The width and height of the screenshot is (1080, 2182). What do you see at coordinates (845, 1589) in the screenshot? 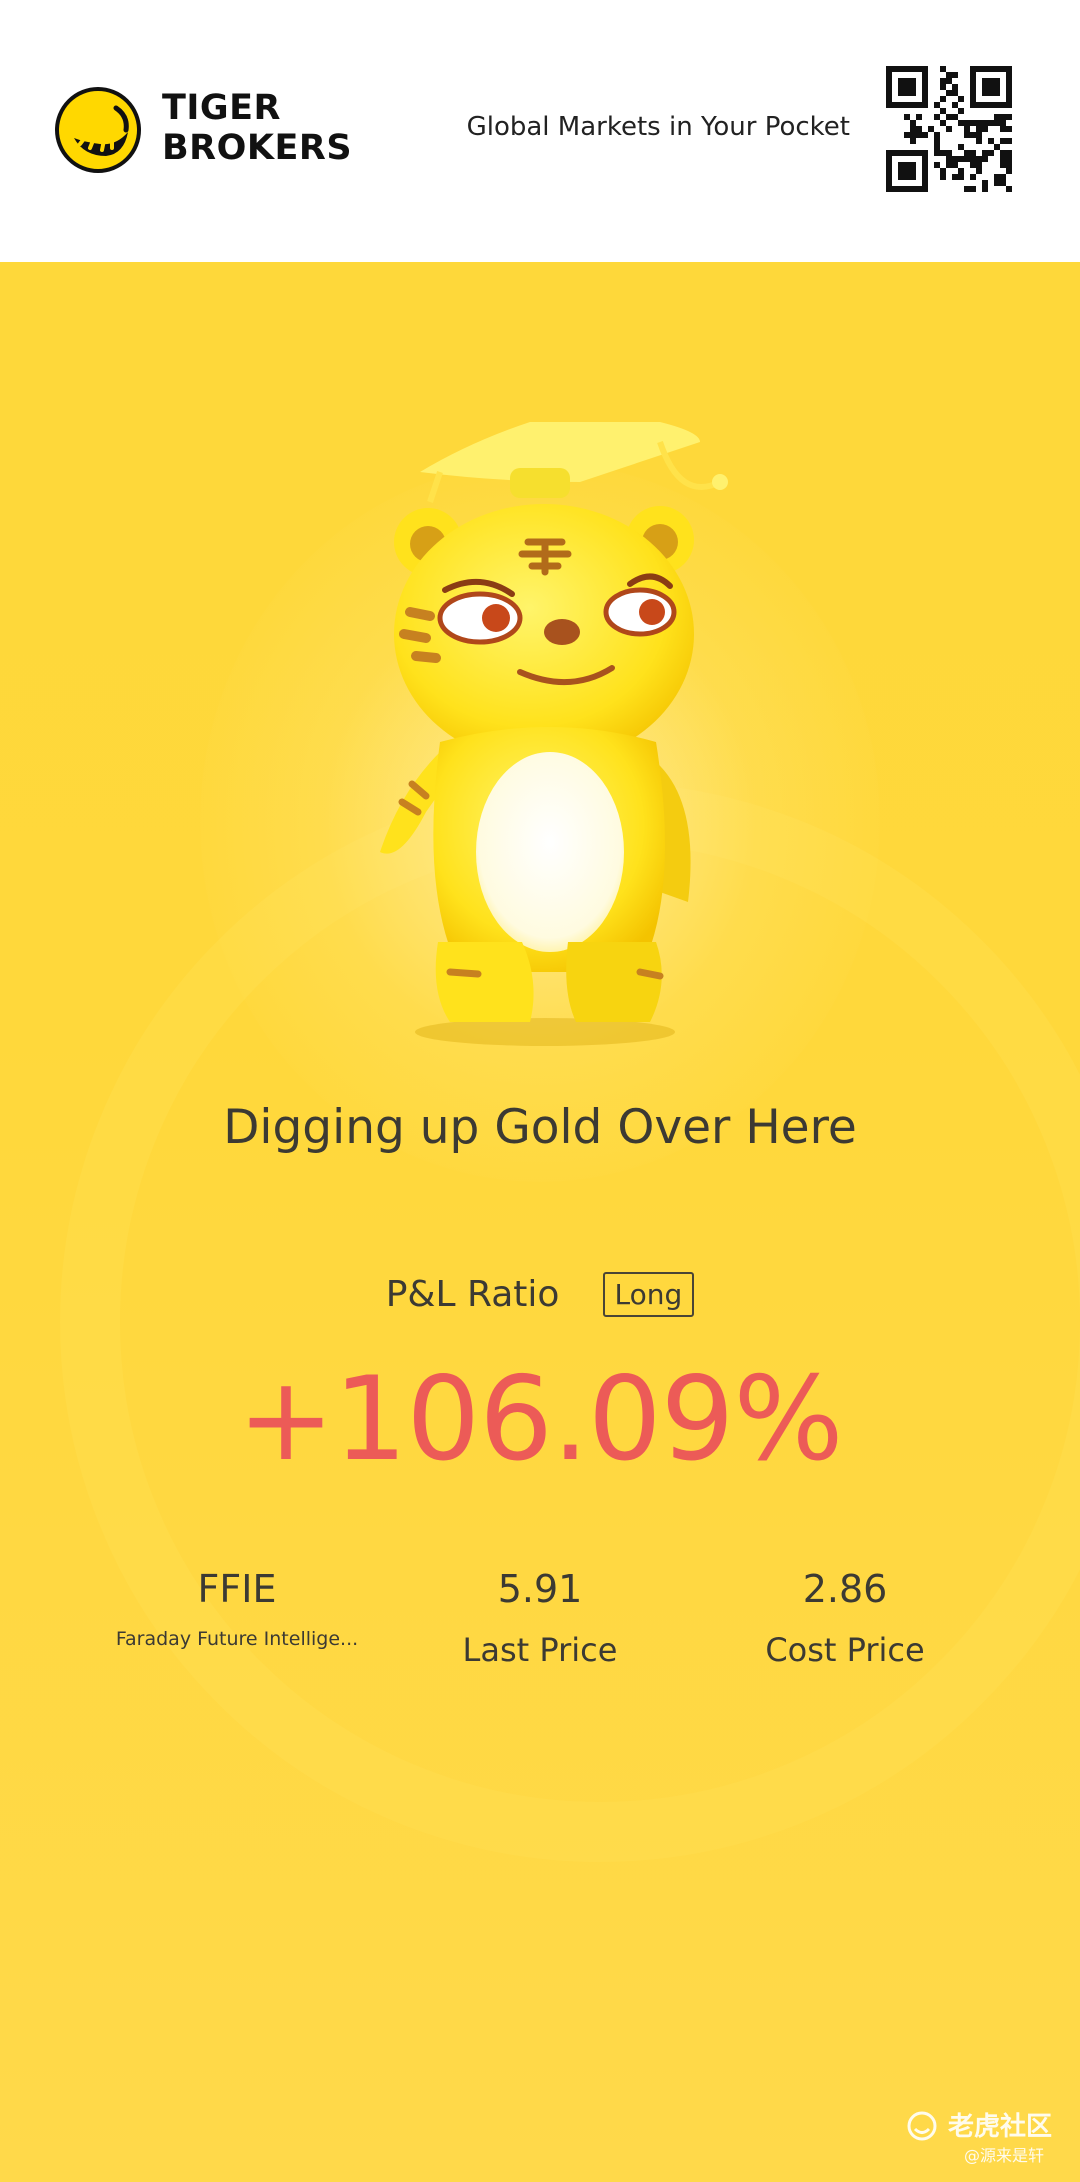
I see `cost-price-value: 2.86` at bounding box center [845, 1589].